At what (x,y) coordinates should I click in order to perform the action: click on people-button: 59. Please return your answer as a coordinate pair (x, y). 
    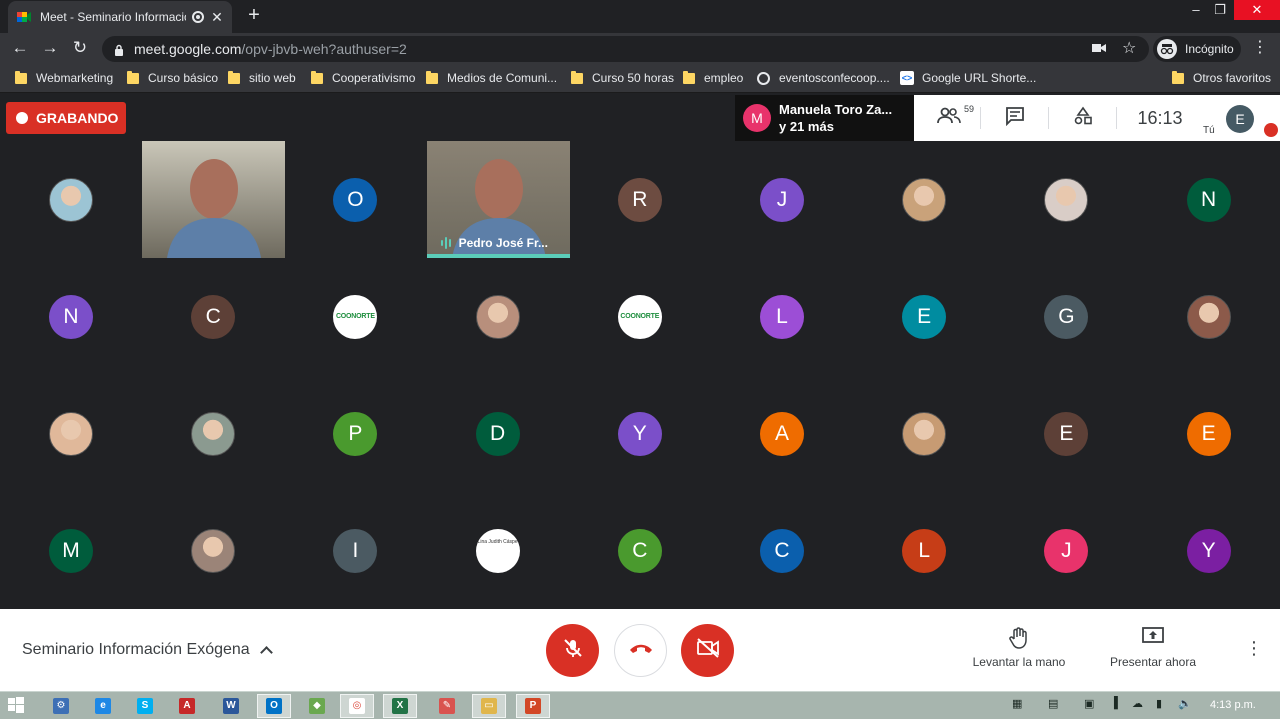
    Looking at the image, I should click on (949, 118).